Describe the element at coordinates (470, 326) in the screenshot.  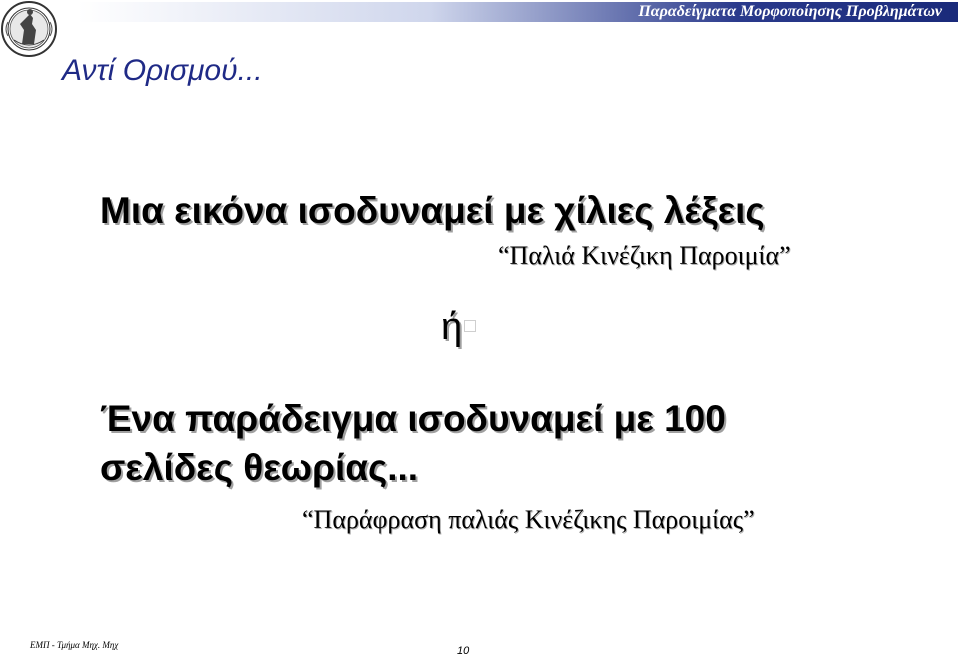
I see `placeholder-box` at that location.